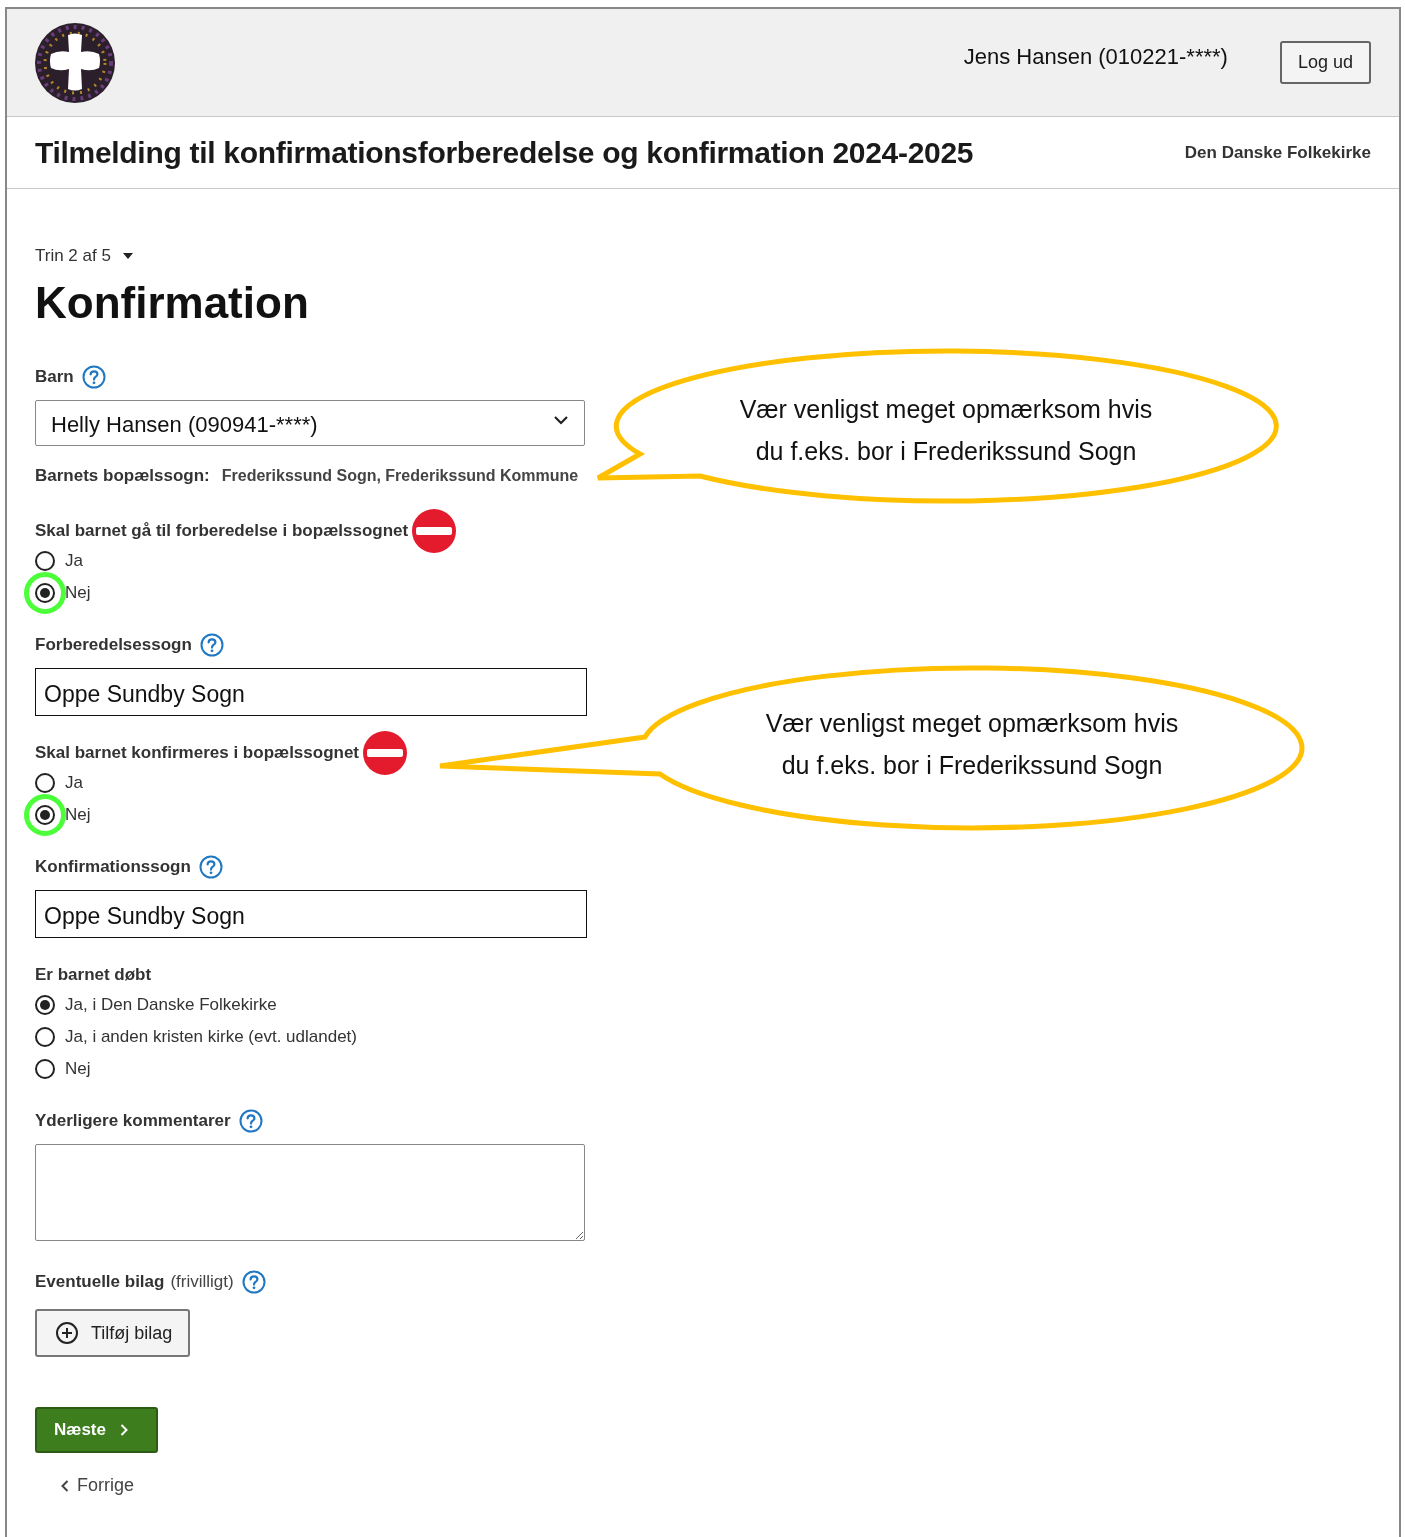  Describe the element at coordinates (84, 256) in the screenshot. I see `step-dropdown: Trin 2 af 5` at that location.